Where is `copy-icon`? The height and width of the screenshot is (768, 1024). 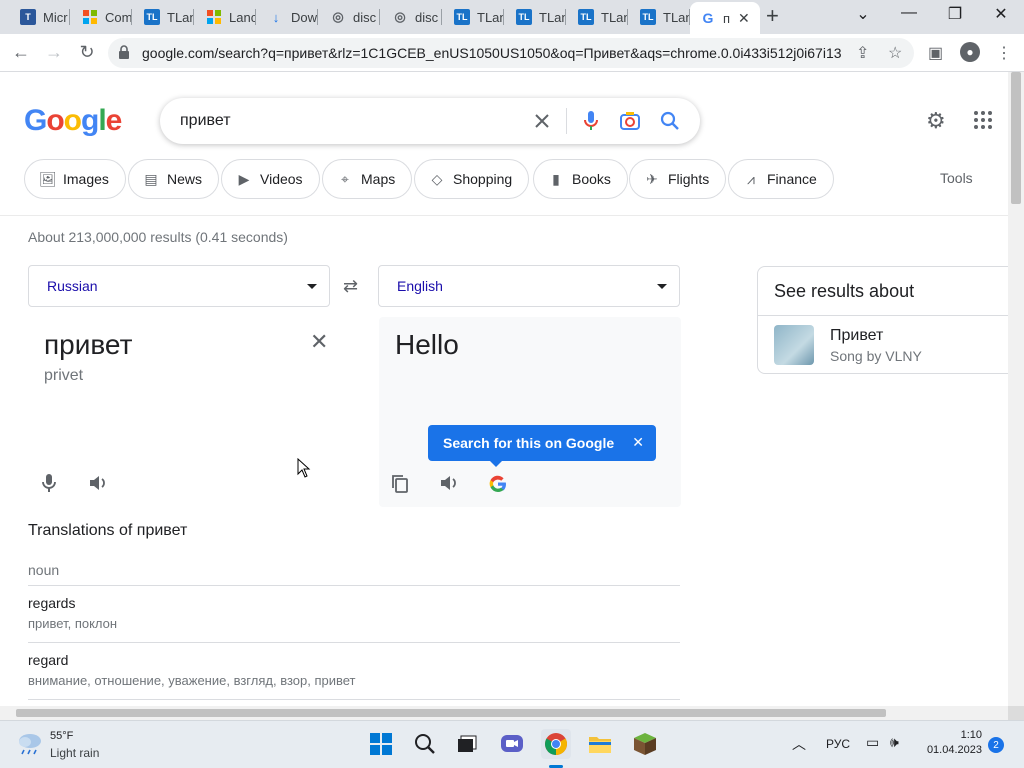
copy-icon is located at coordinates (400, 486).